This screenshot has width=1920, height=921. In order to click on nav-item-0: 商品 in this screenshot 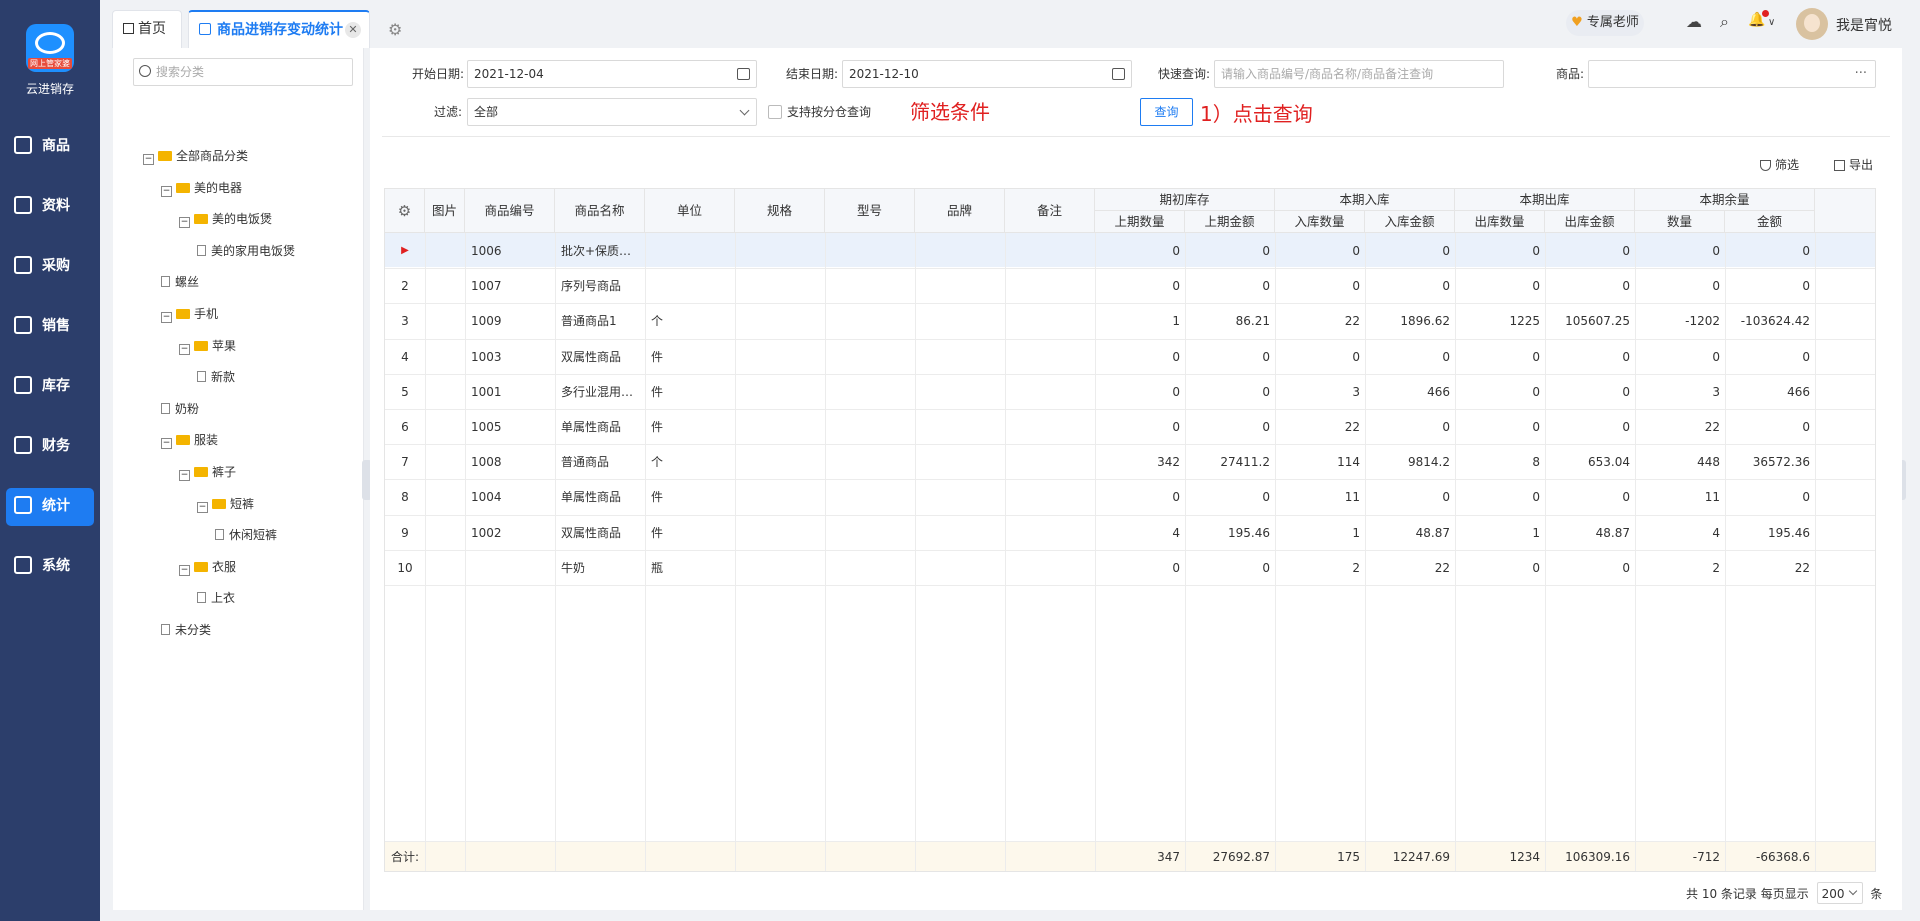, I will do `click(50, 146)`.